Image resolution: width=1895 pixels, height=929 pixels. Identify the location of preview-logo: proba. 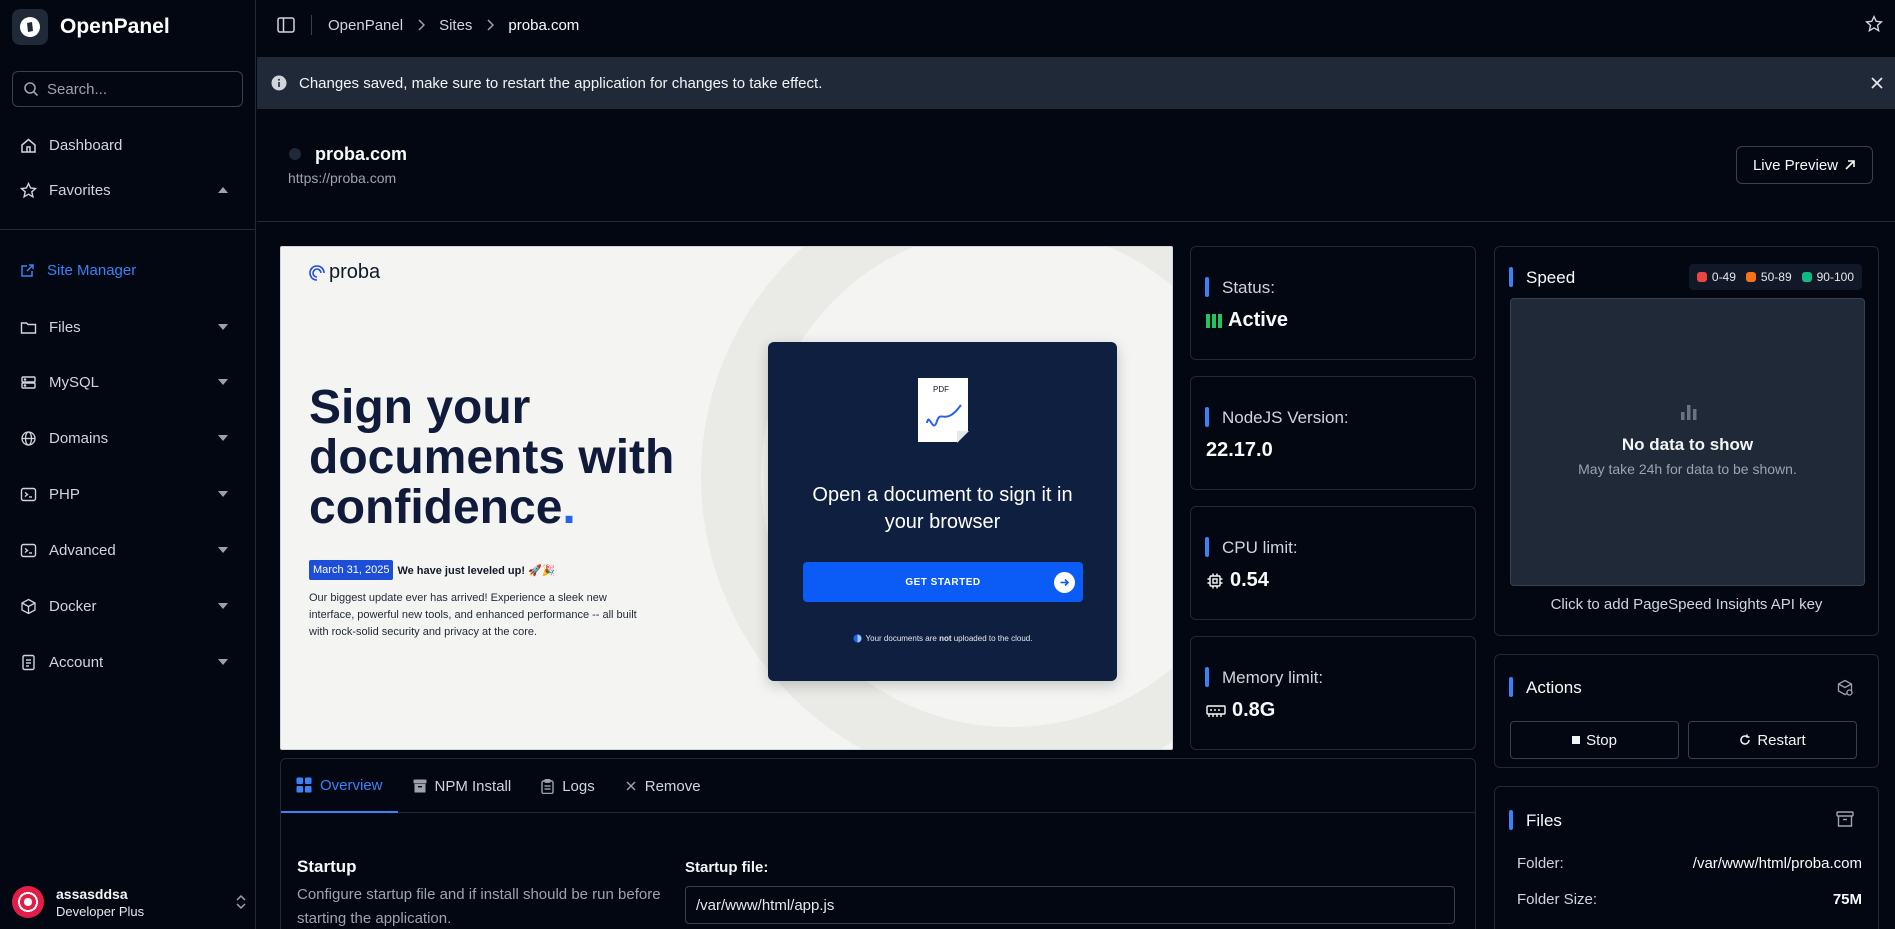
(344, 272).